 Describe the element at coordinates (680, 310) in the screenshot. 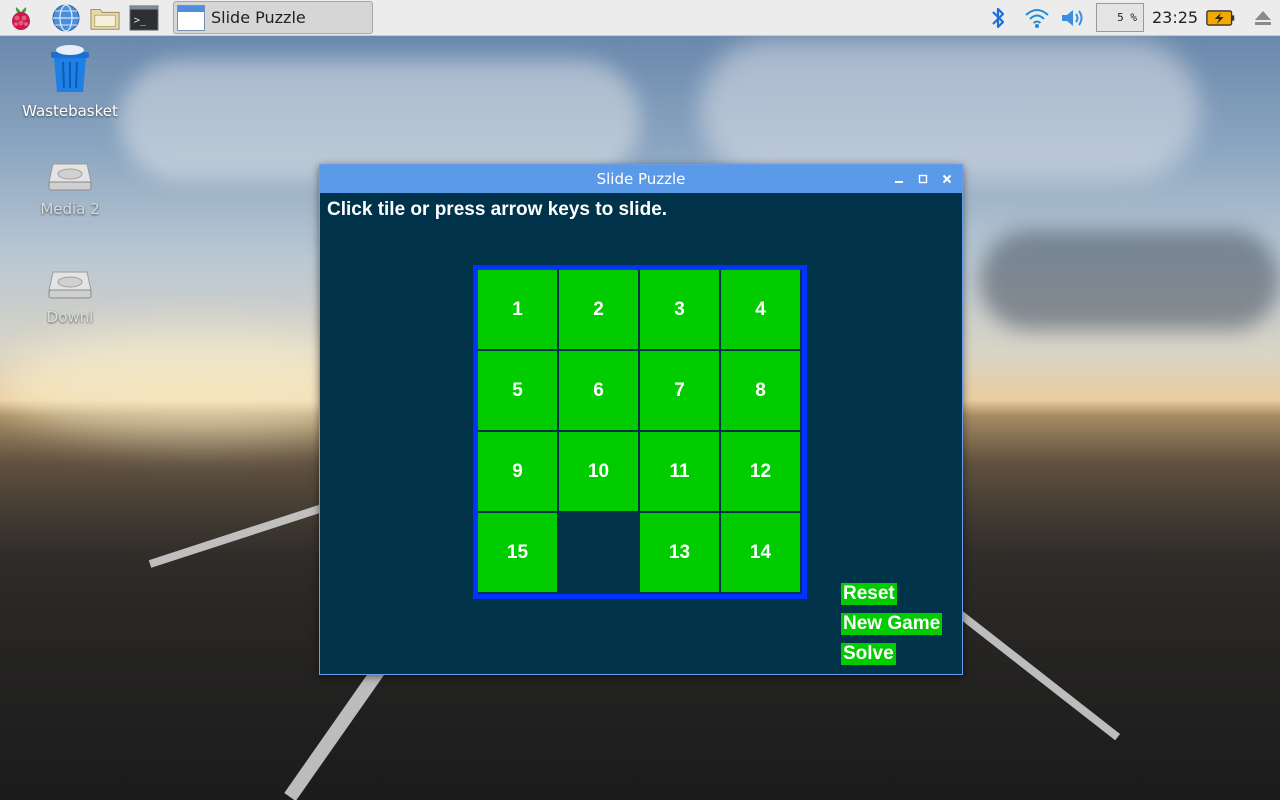

I see `puzzle-tile: 3` at that location.